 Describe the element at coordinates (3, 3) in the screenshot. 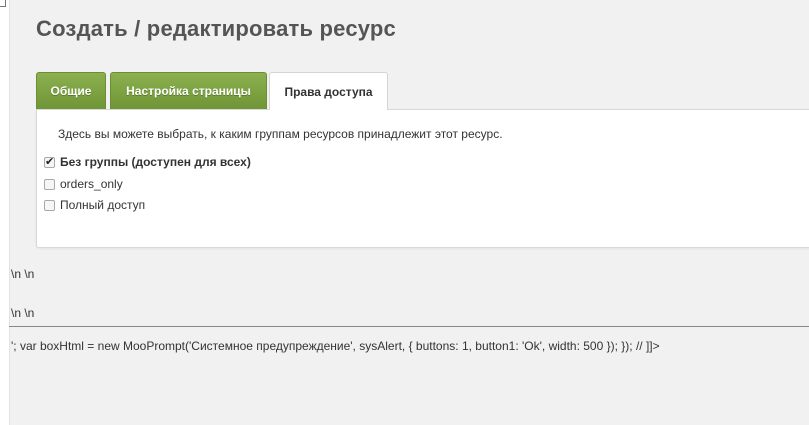

I see `corner-marker-icon` at that location.